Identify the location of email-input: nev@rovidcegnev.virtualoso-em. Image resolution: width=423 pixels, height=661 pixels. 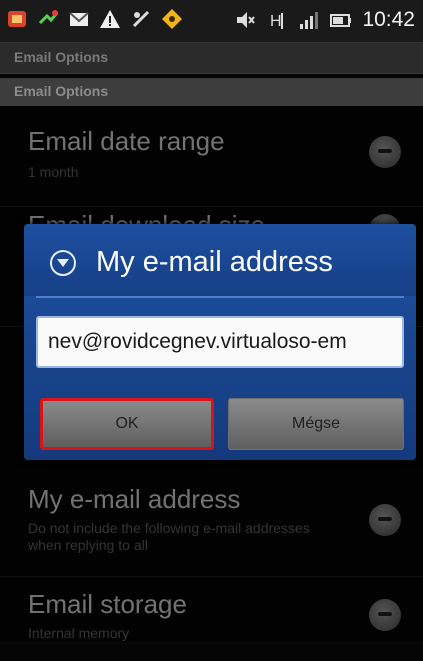
(220, 342).